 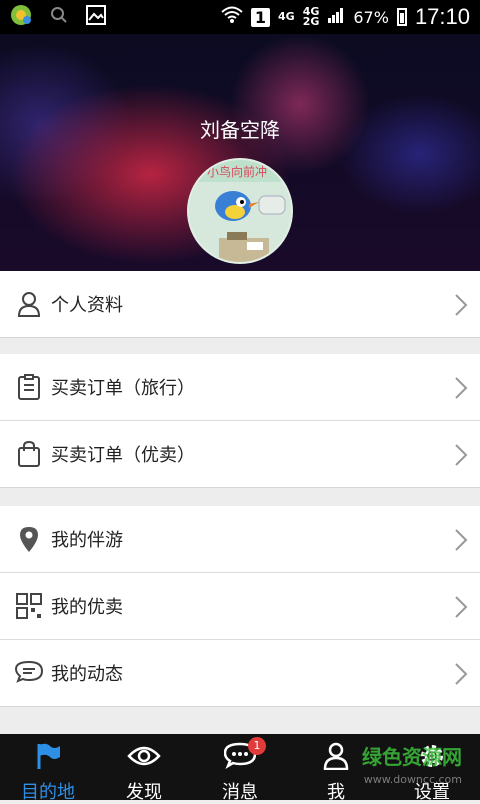 I want to click on network-type: 4G, so click(x=286, y=16).